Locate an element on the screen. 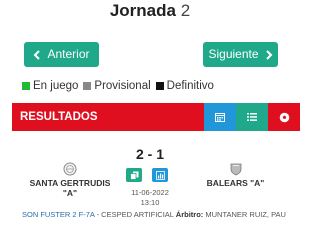 This screenshot has width=320, height=240. away-crest-icon is located at coordinates (235, 169).